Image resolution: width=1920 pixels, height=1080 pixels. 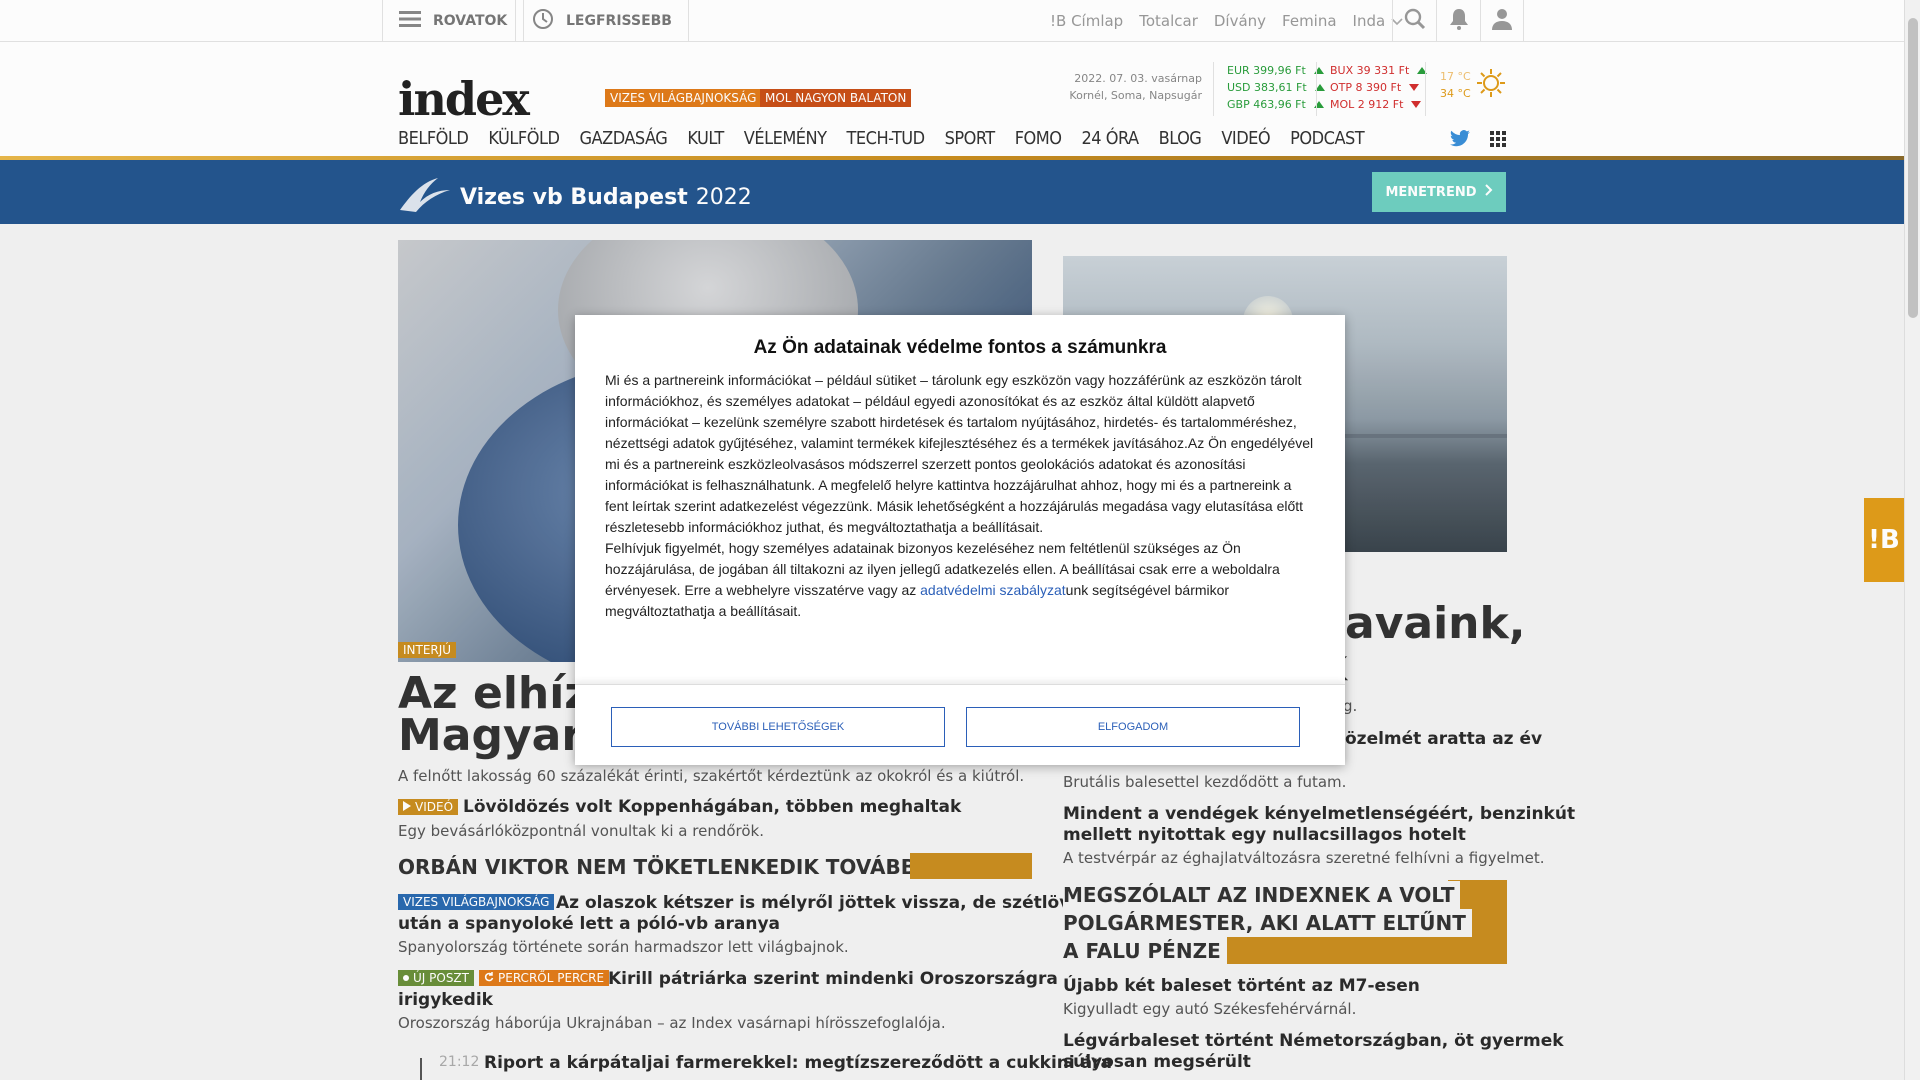 I want to click on more-options-button: TOVÁBBI LEHETŐSÉGEK, so click(x=778, y=727).